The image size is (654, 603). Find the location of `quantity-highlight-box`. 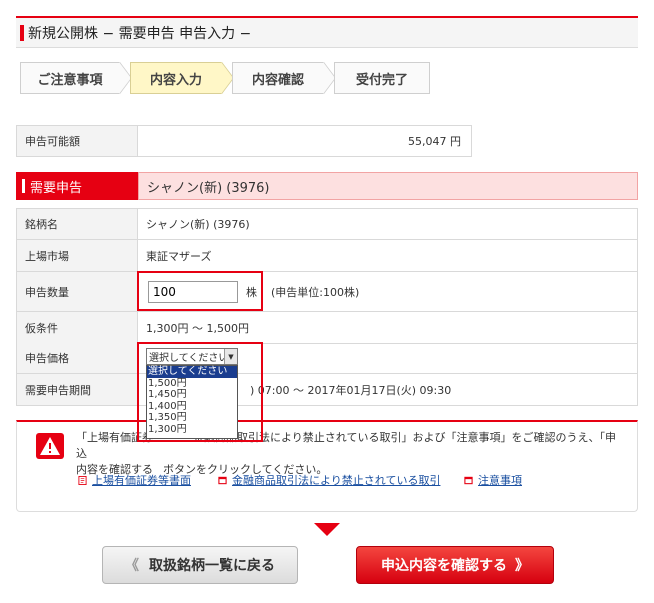

quantity-highlight-box is located at coordinates (200, 291).